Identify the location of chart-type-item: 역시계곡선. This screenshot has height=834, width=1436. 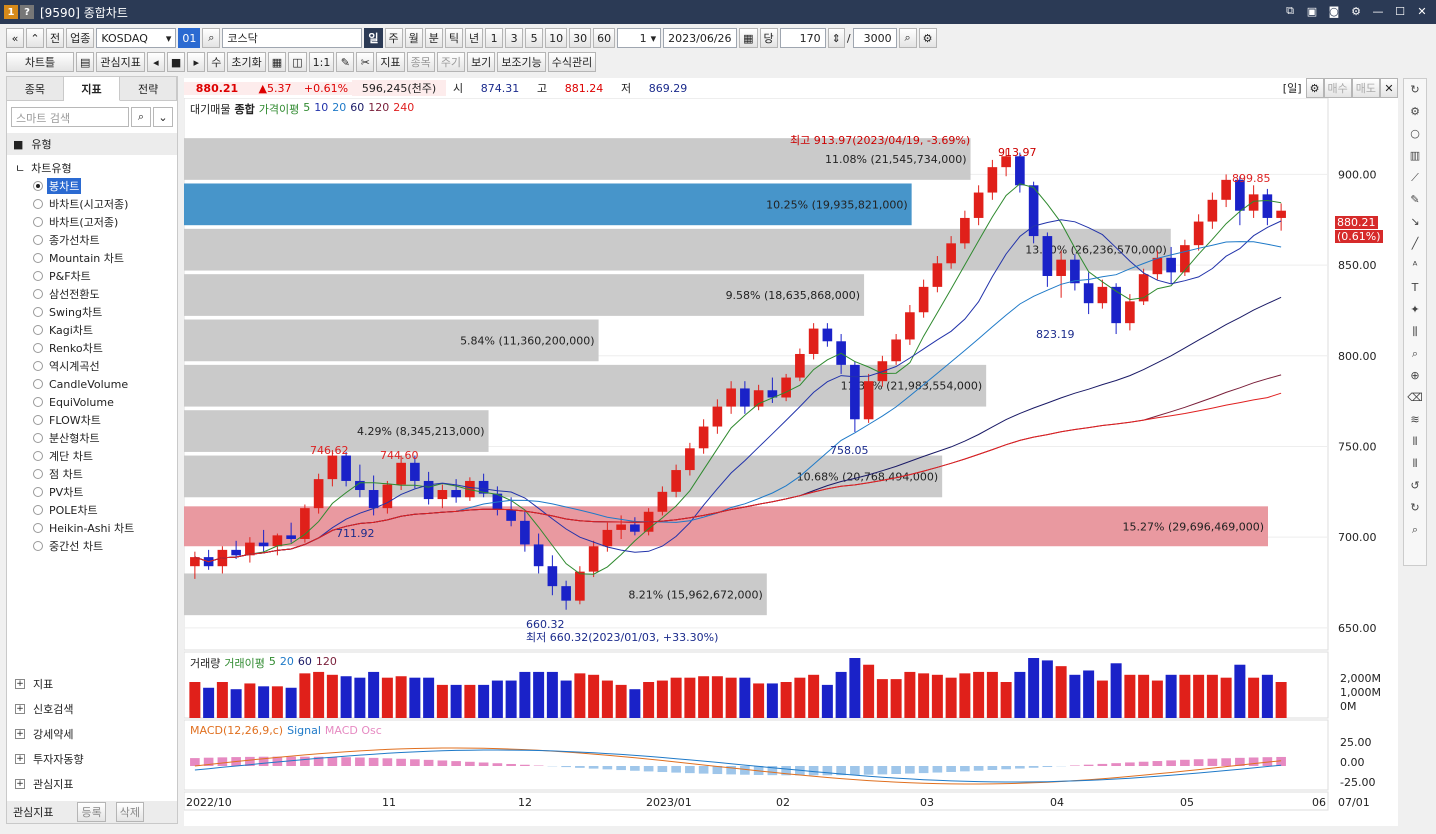
(96, 366).